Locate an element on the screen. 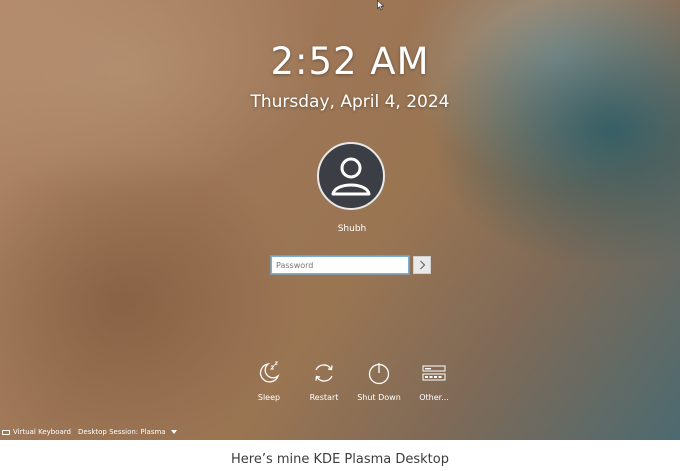  power-icon is located at coordinates (379, 374).